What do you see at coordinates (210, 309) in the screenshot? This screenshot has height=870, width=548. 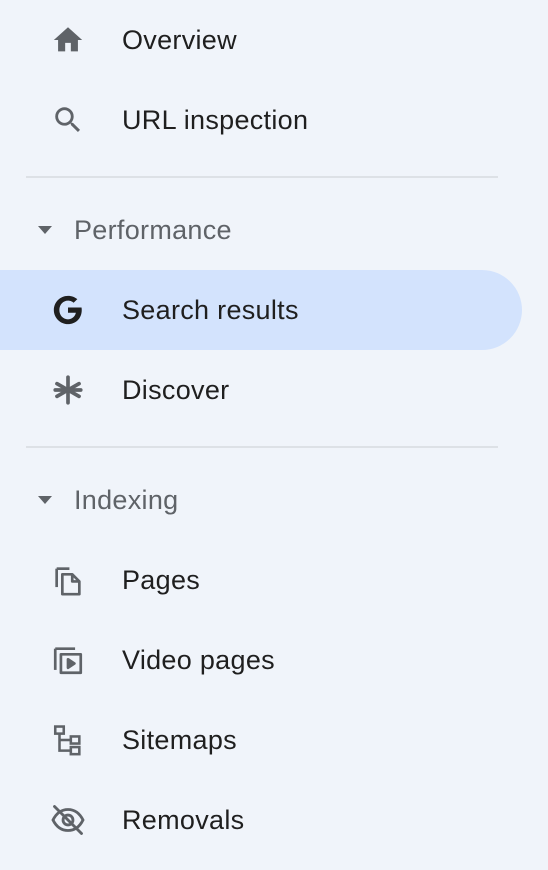 I see `nav-item-label: Search results` at bounding box center [210, 309].